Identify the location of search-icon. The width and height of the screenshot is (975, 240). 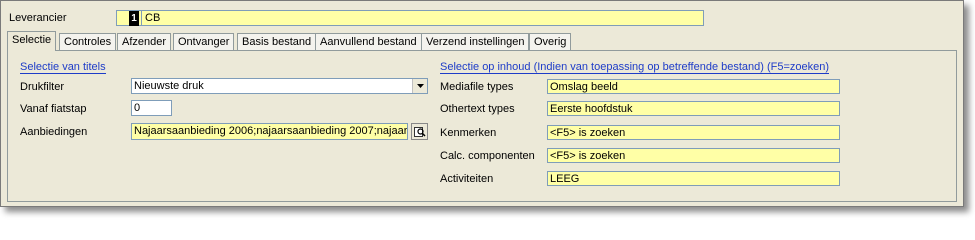
(419, 131).